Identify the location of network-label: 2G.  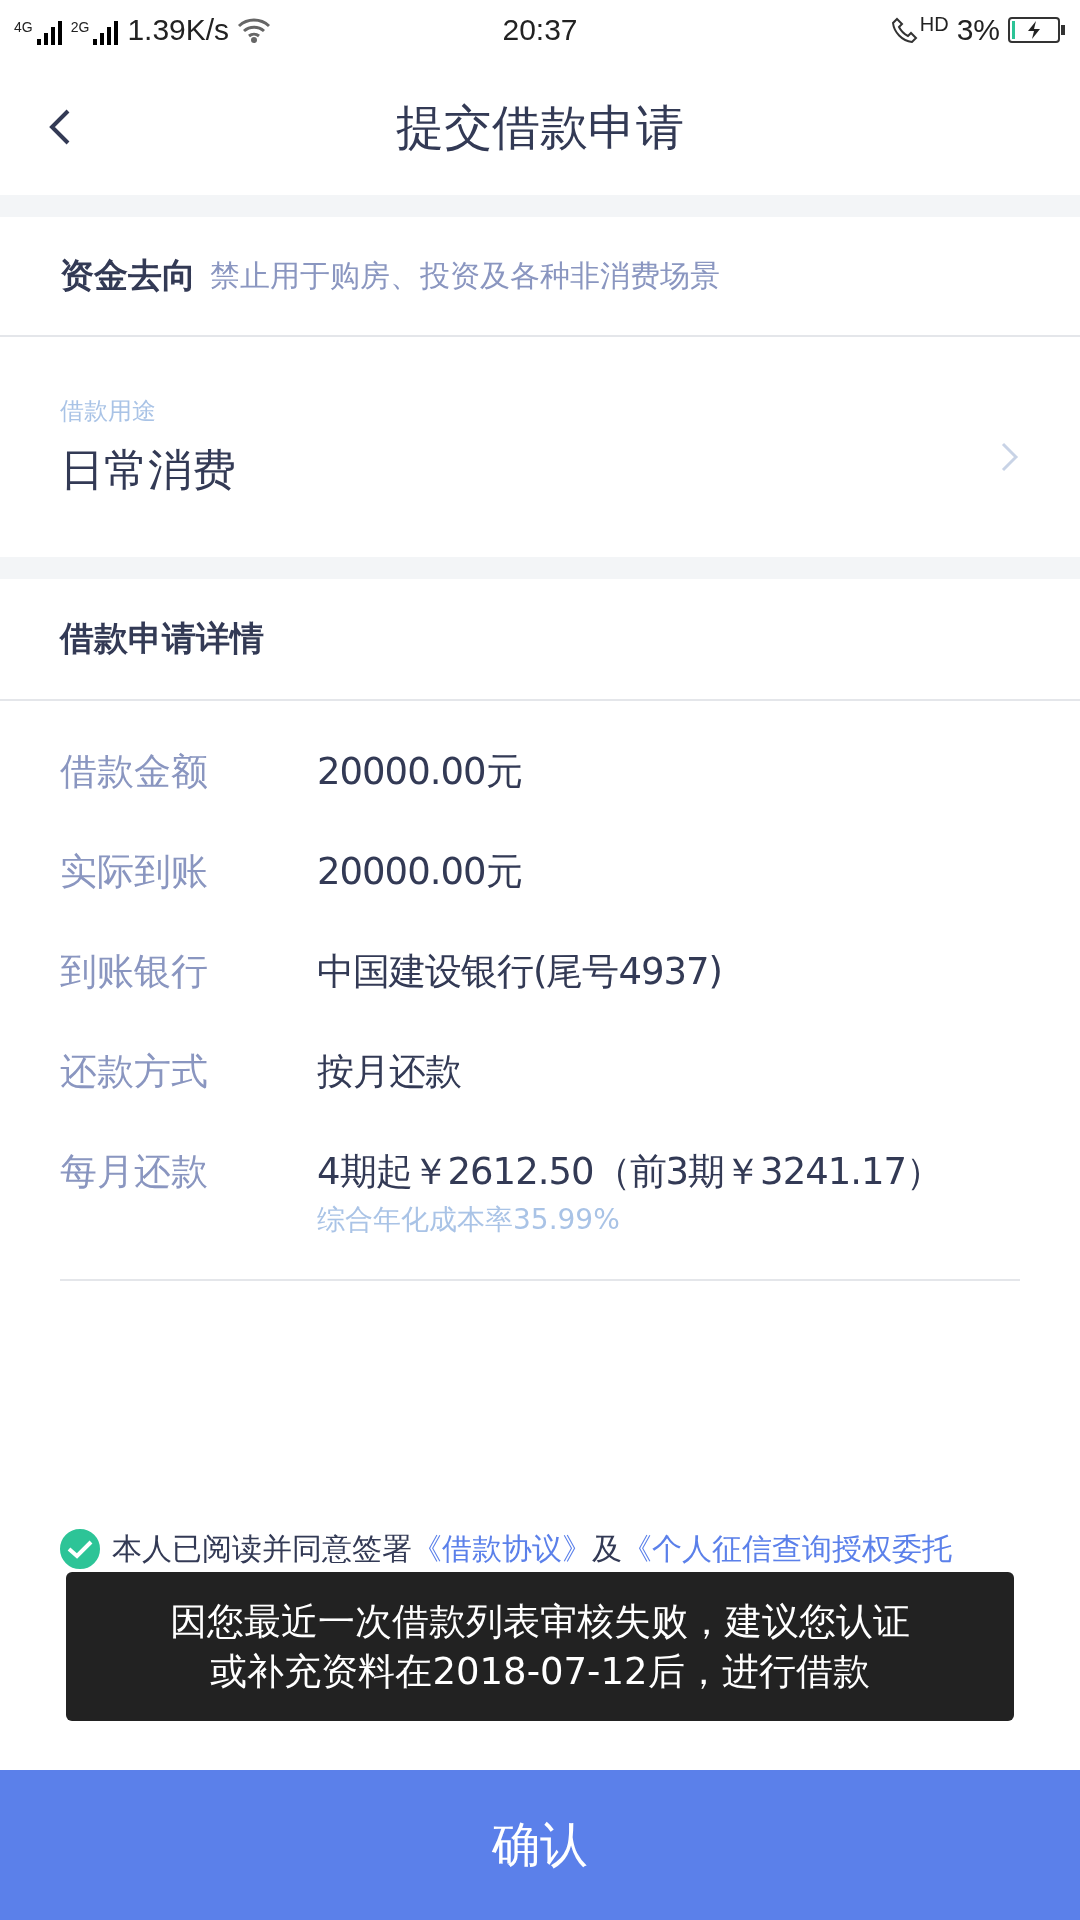
(80, 27).